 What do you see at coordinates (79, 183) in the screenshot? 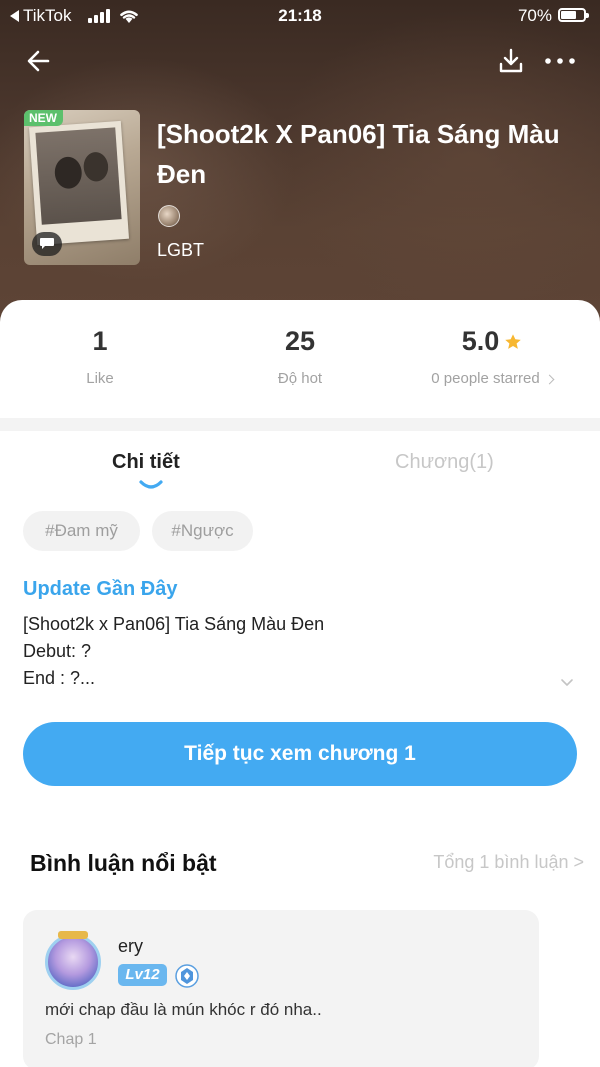
I see `cover-art` at bounding box center [79, 183].